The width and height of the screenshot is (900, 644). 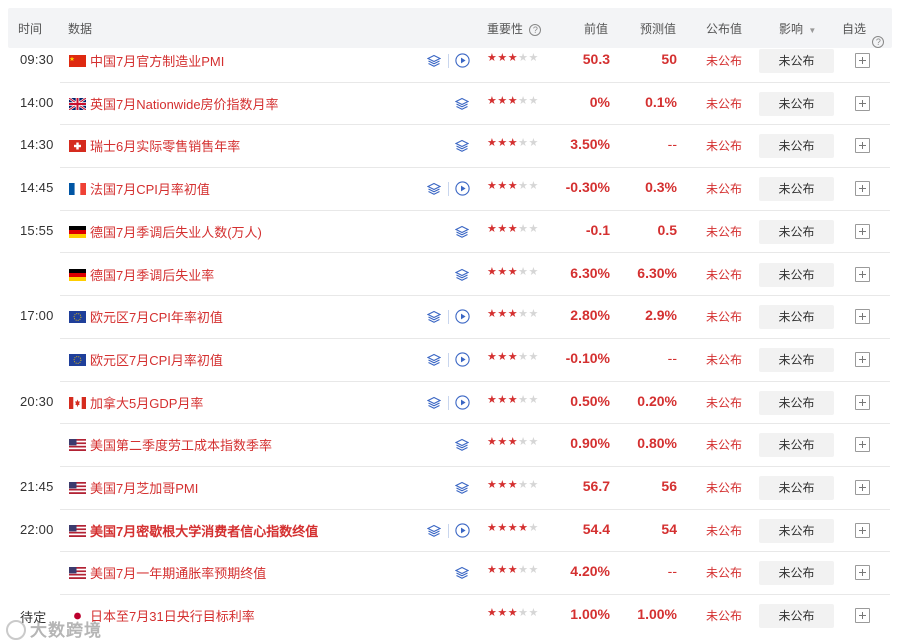 I want to click on table-row: 欧元区7月CPI月率初值 ★★★★★ -0.10% -- 未公布 未公布, so click(x=450, y=360).